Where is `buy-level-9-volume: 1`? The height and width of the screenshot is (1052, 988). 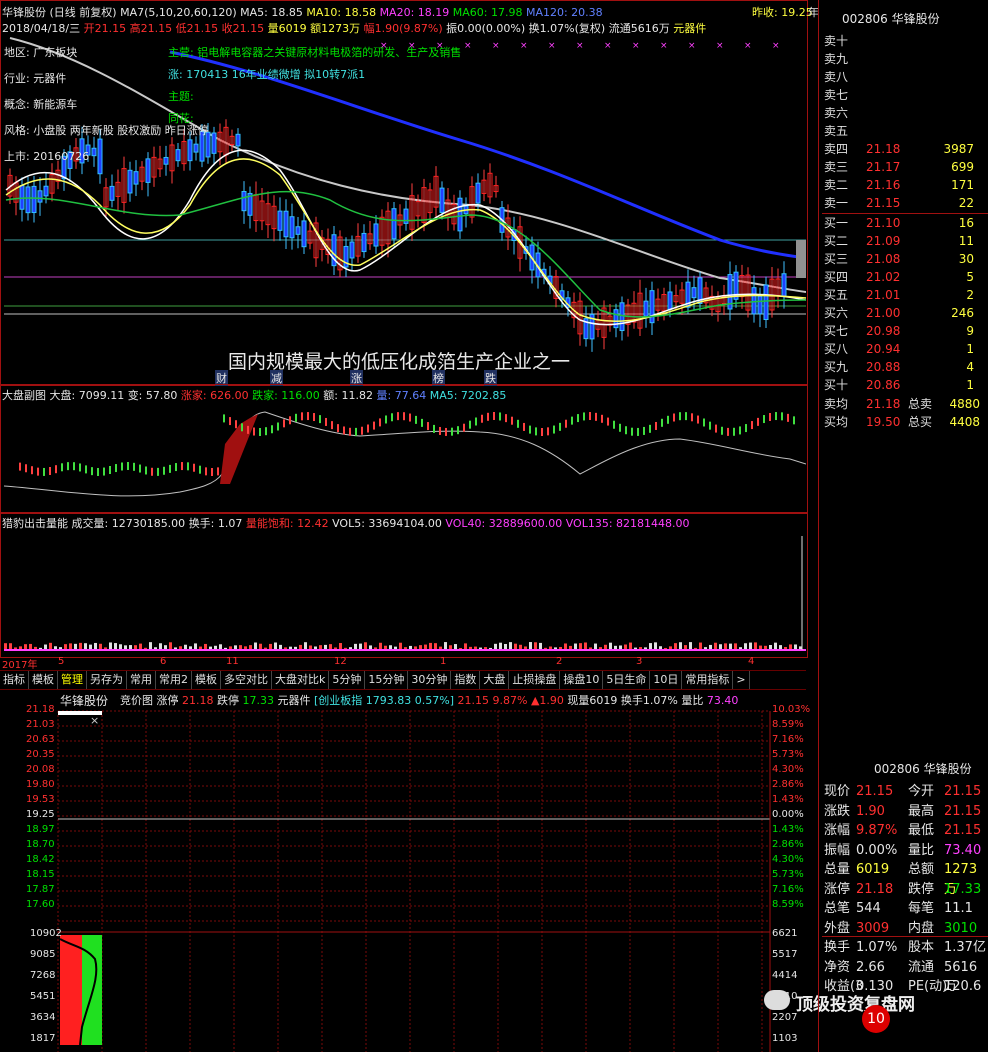 buy-level-9-volume: 1 is located at coordinates (970, 385).